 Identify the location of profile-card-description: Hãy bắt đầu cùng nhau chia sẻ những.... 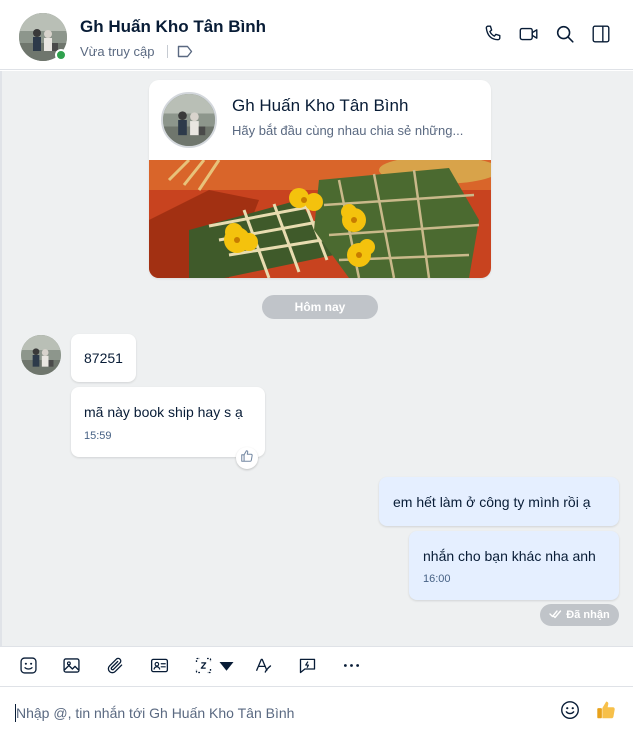
(348, 130).